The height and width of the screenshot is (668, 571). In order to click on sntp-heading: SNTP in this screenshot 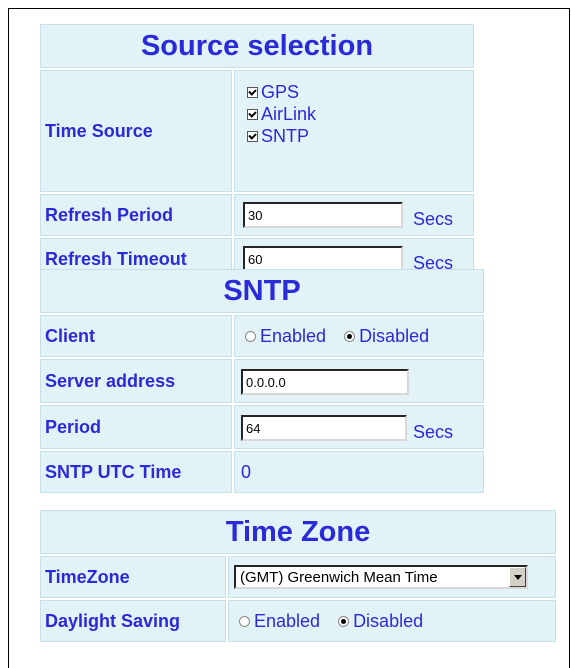, I will do `click(262, 291)`.